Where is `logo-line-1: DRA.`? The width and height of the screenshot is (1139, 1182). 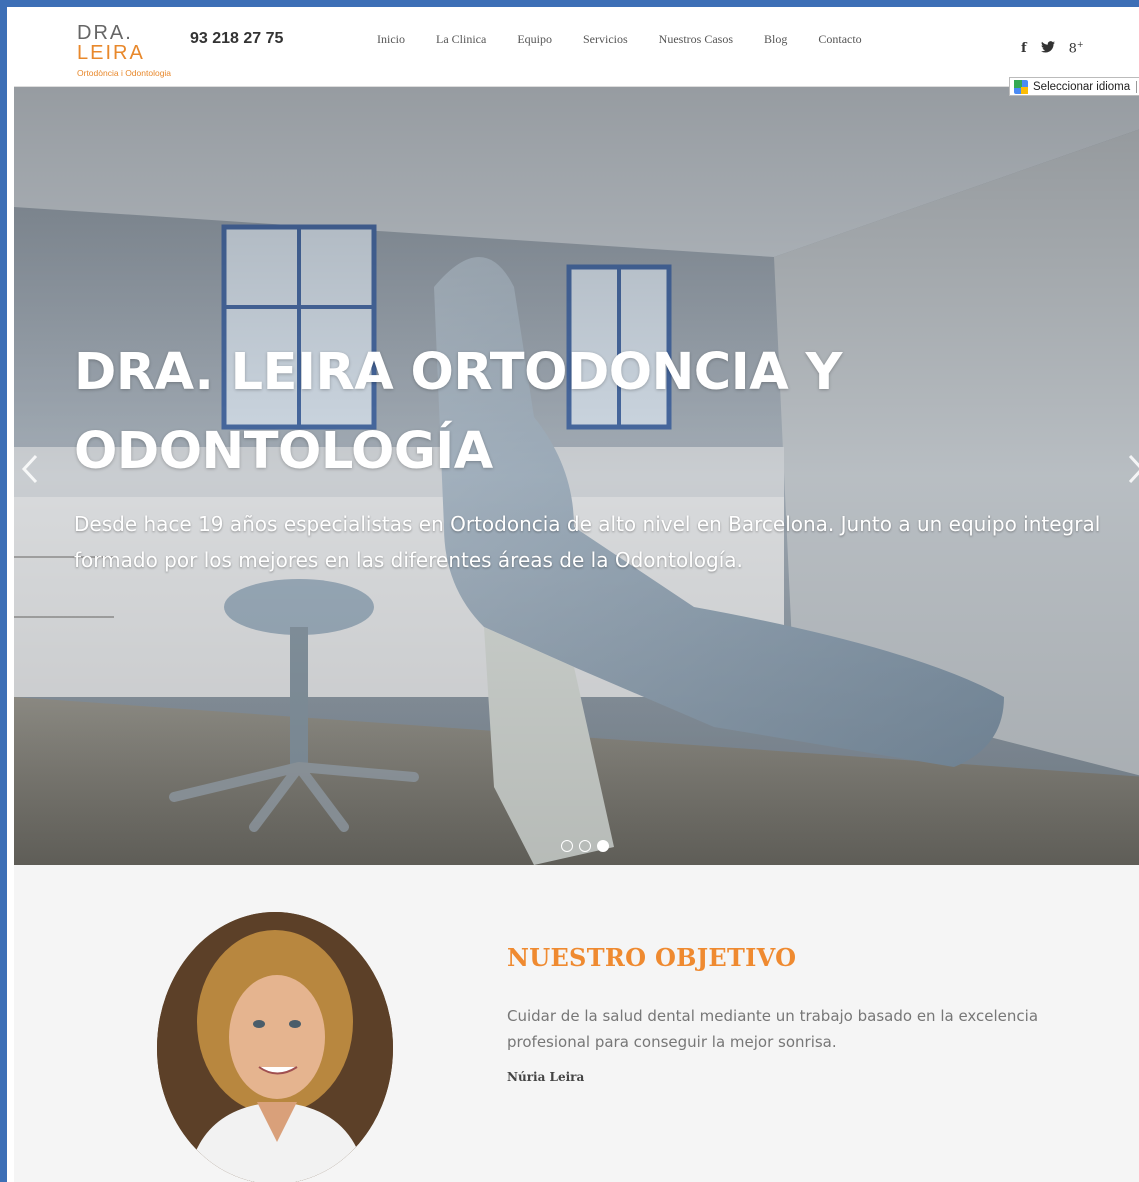
logo-line-1: DRA. is located at coordinates (105, 33).